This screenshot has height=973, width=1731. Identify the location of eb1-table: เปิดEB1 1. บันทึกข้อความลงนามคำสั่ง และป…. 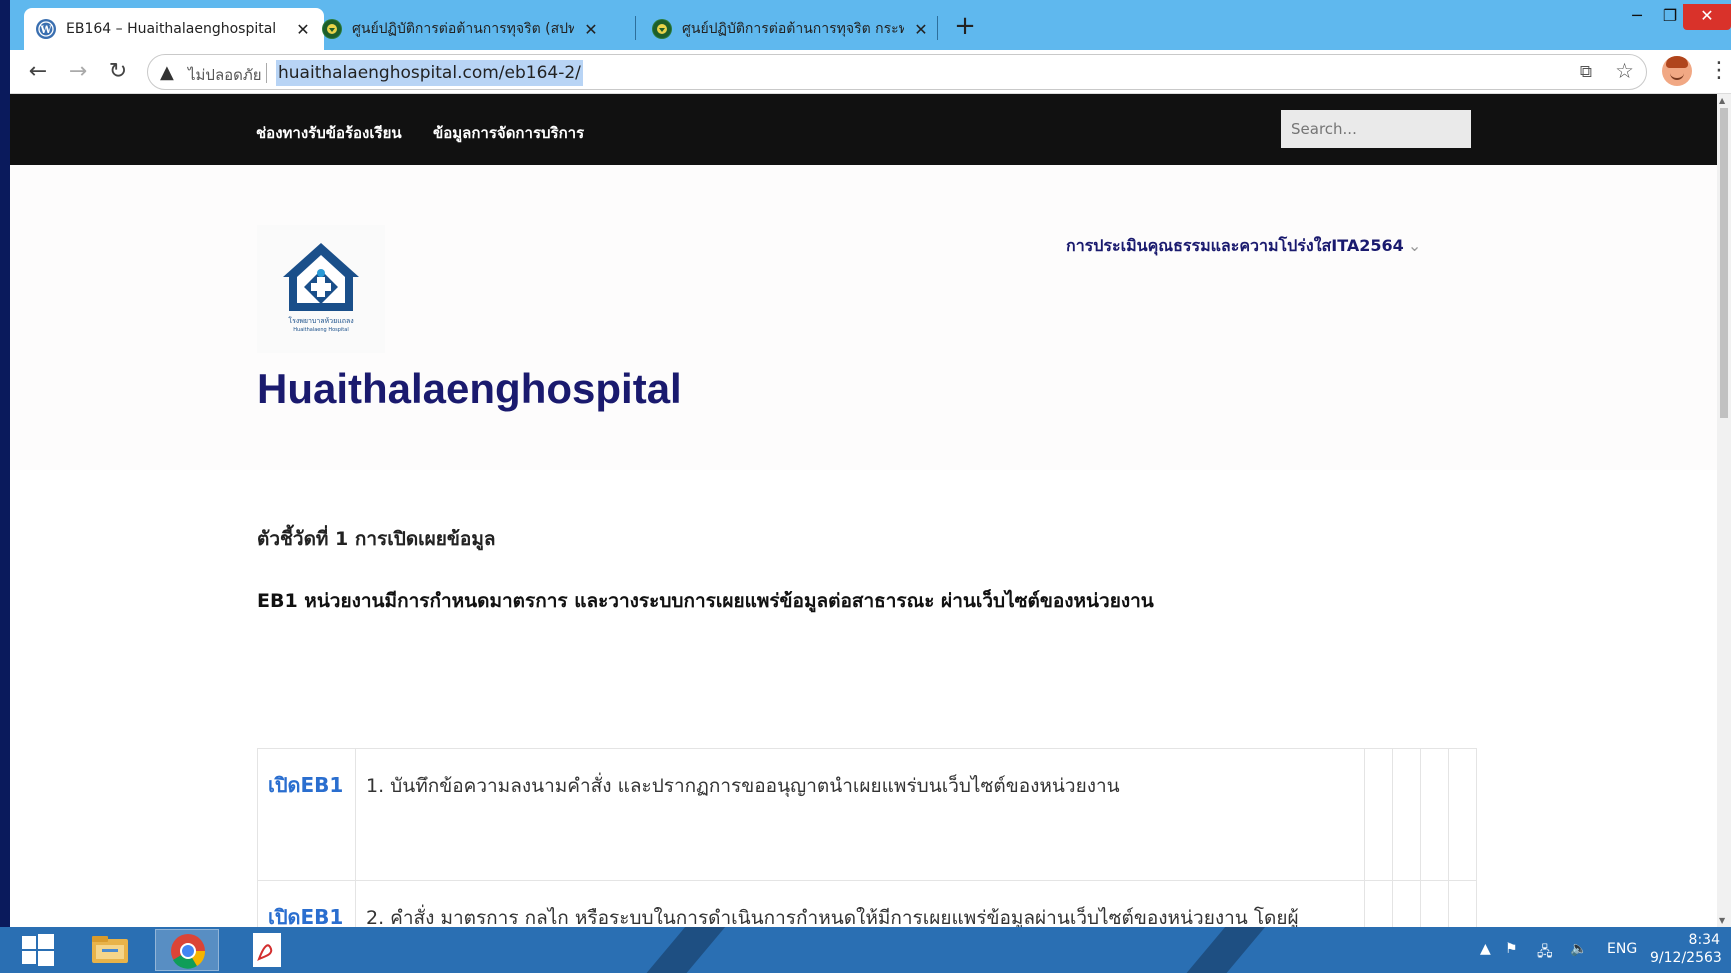
(867, 837).